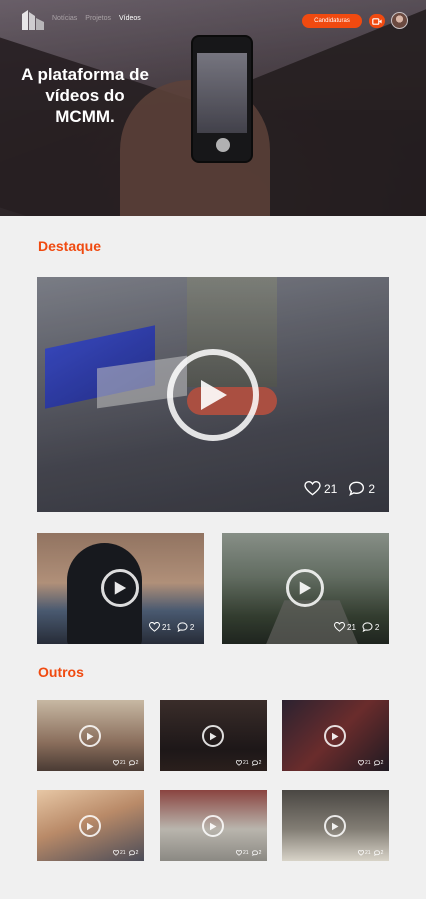 This screenshot has width=426, height=899. I want to click on nav-item-projetos: Projetos, so click(98, 18).